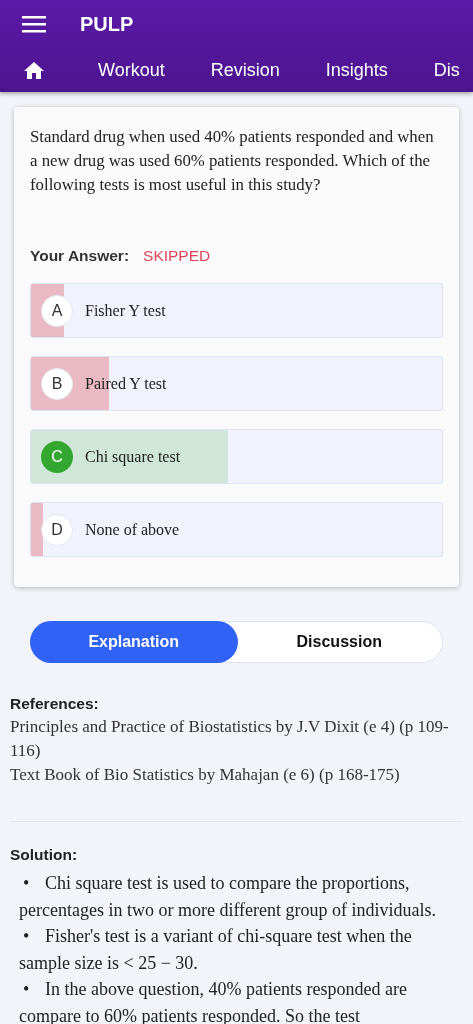  Describe the element at coordinates (44, 855) in the screenshot. I see `section-heading: Solution:` at that location.